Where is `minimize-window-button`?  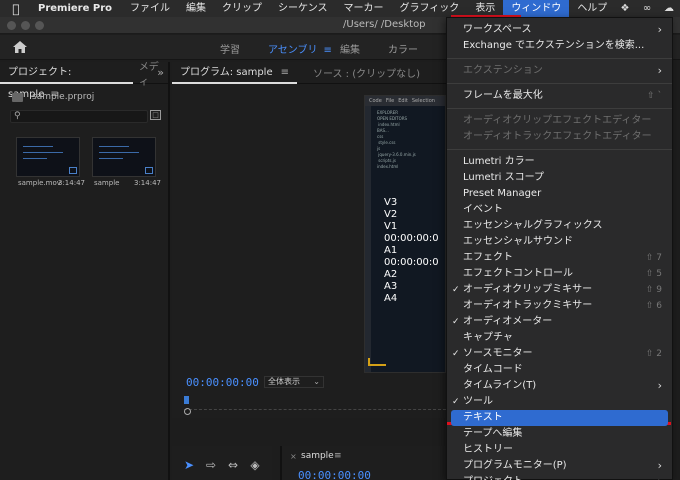 minimize-window-button is located at coordinates (25, 25).